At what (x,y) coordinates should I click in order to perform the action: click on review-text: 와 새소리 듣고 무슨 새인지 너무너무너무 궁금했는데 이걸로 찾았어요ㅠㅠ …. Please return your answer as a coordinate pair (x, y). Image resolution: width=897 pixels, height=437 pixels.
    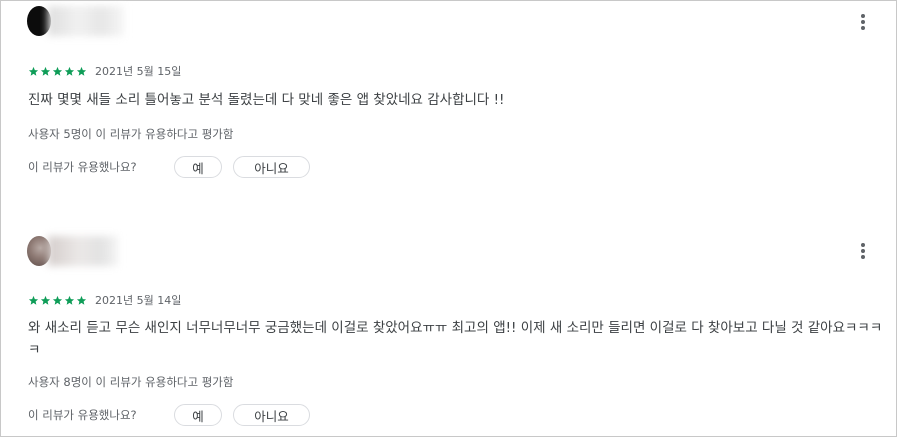
    Looking at the image, I should click on (455, 339).